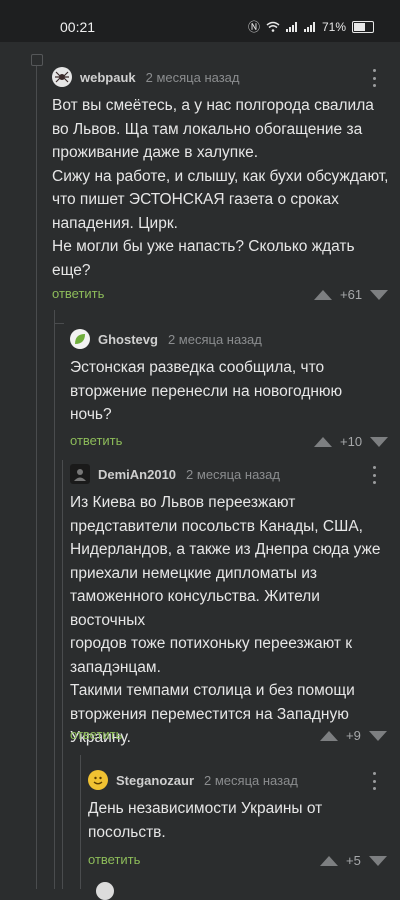  I want to click on comment-header: webpauk 2 месяца назад, so click(146, 77).